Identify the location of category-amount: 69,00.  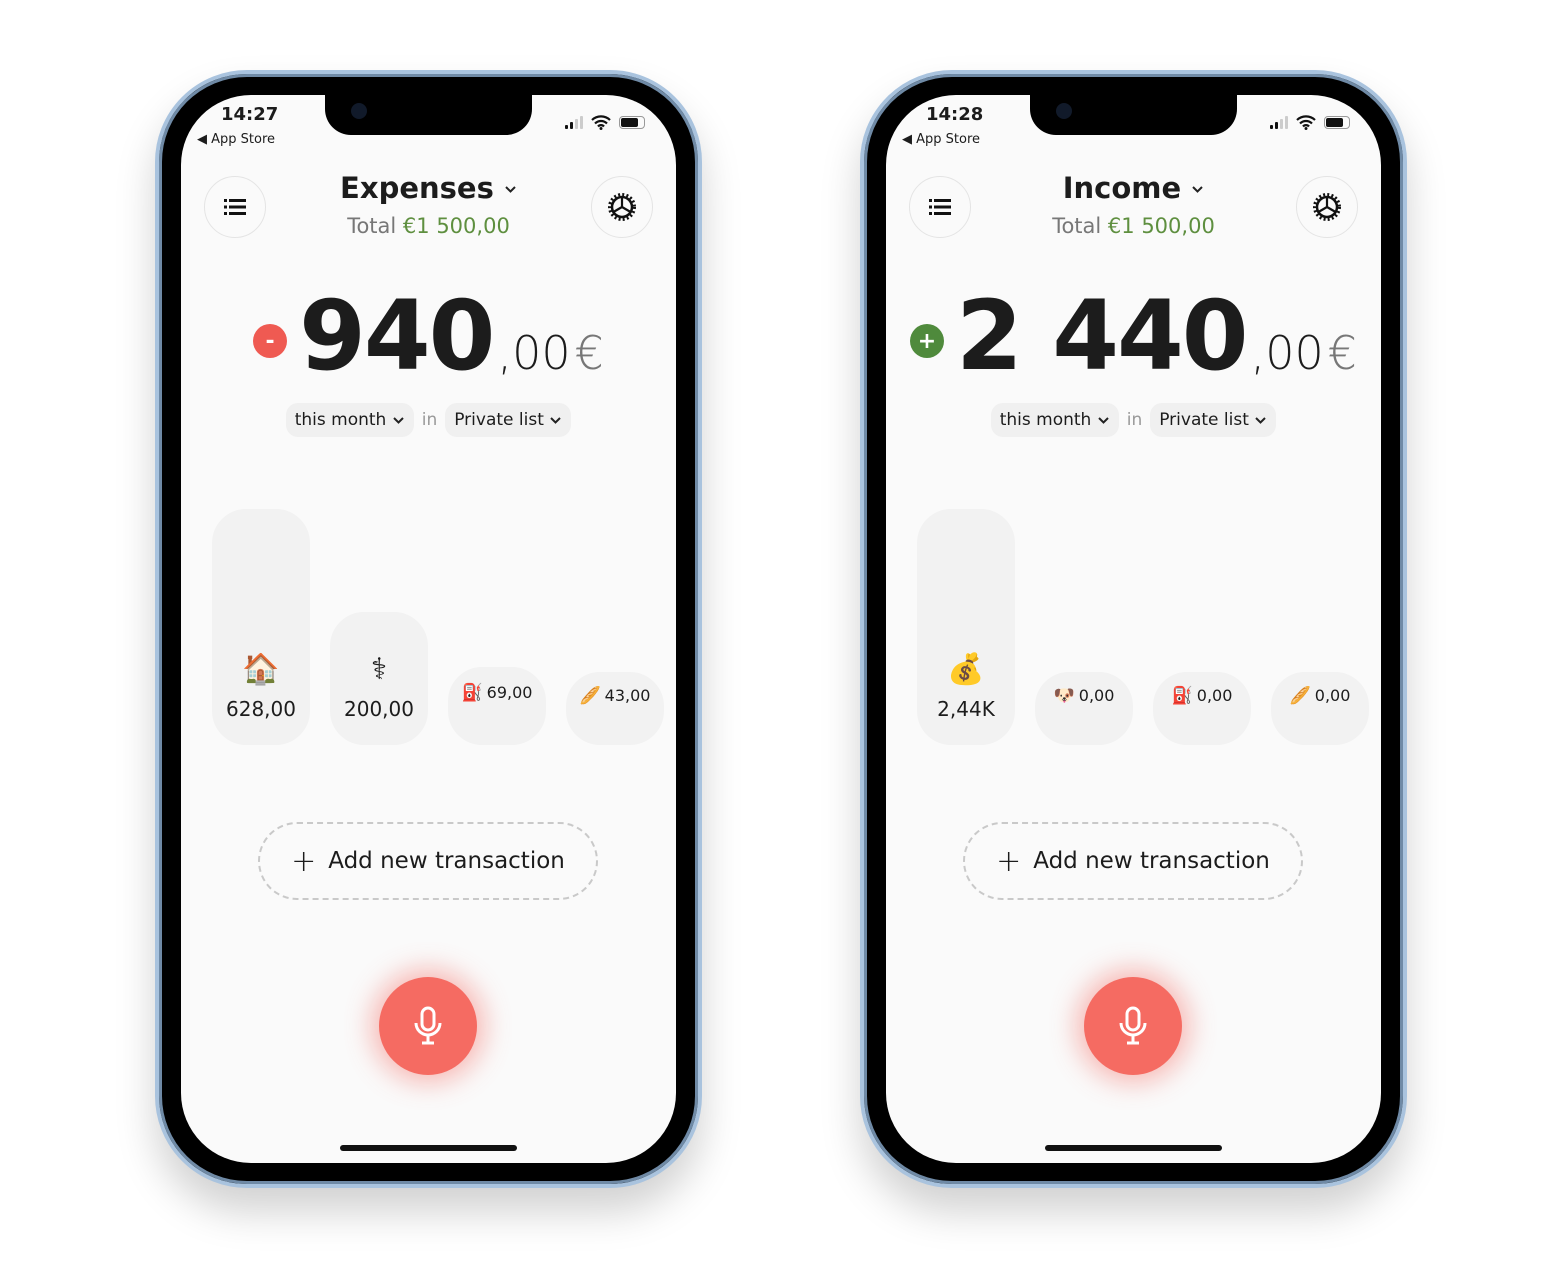
(509, 693).